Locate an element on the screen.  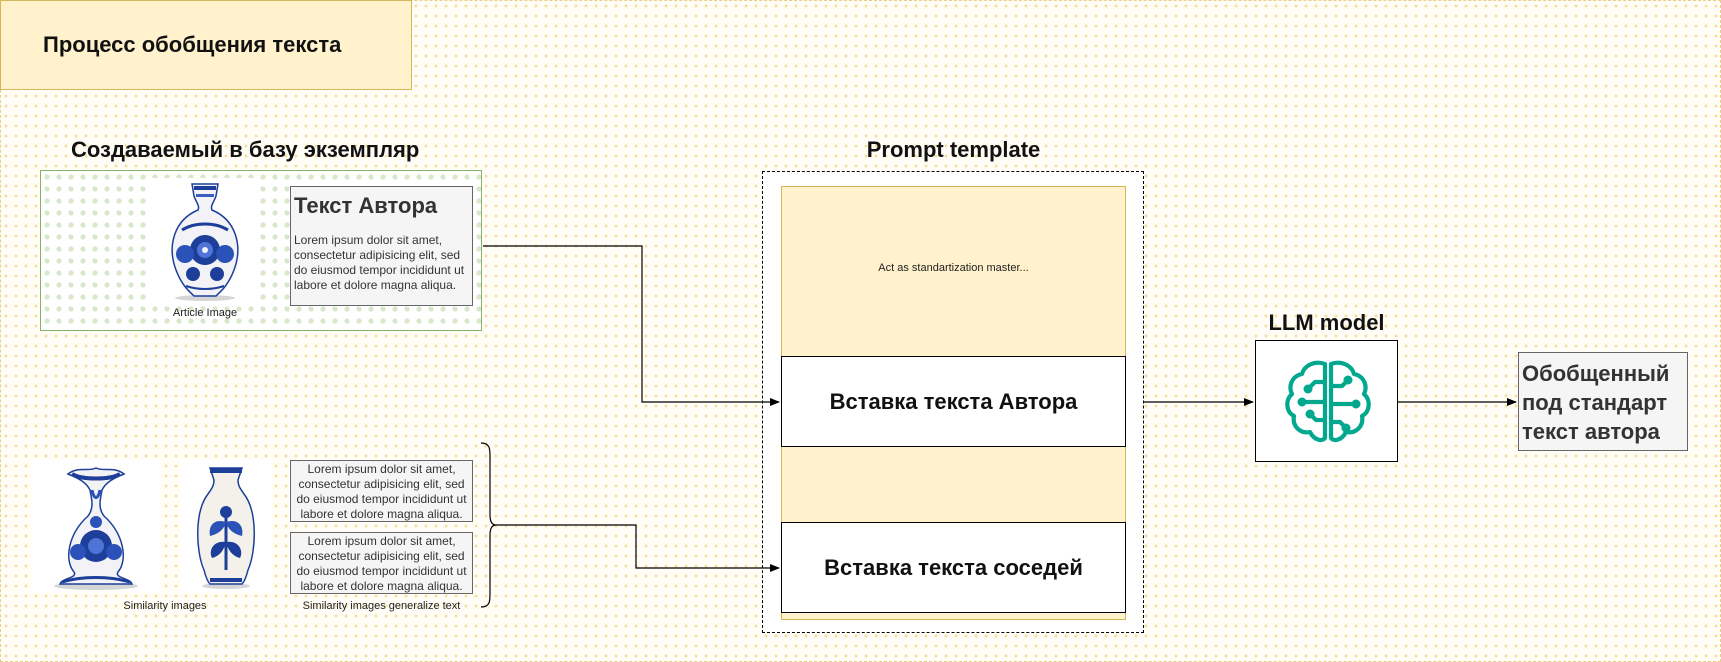
similar-texts-brace is located at coordinates (488, 525).